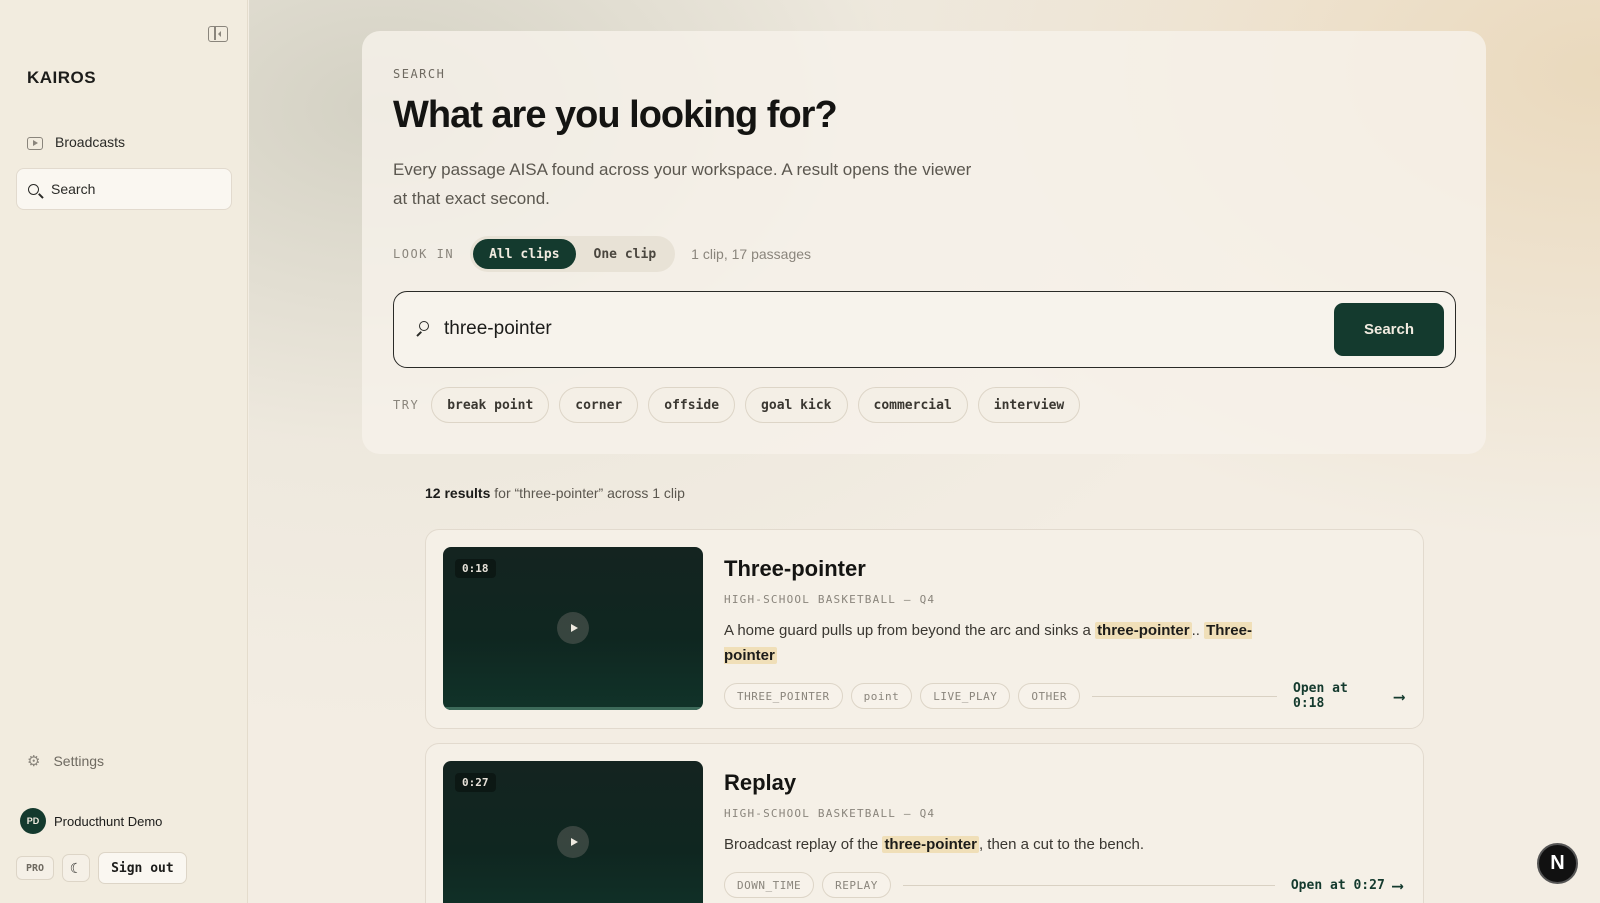 The image size is (1600, 903). I want to click on look-in-label: LOOK IN, so click(424, 254).